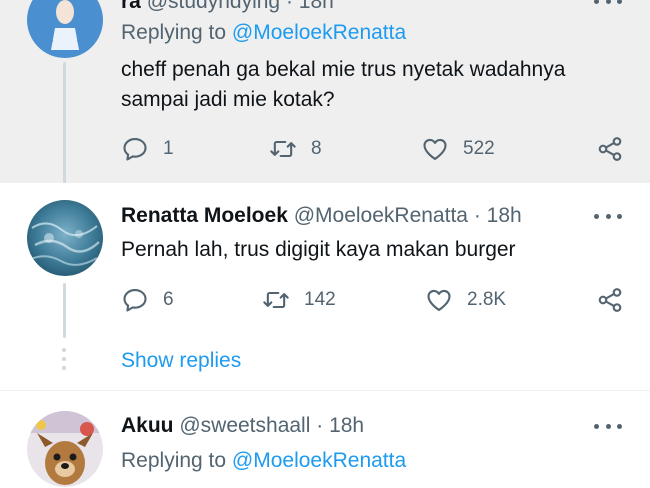 This screenshot has height=488, width=650. Describe the element at coordinates (147, 149) in the screenshot. I see `reply-button: 1` at that location.